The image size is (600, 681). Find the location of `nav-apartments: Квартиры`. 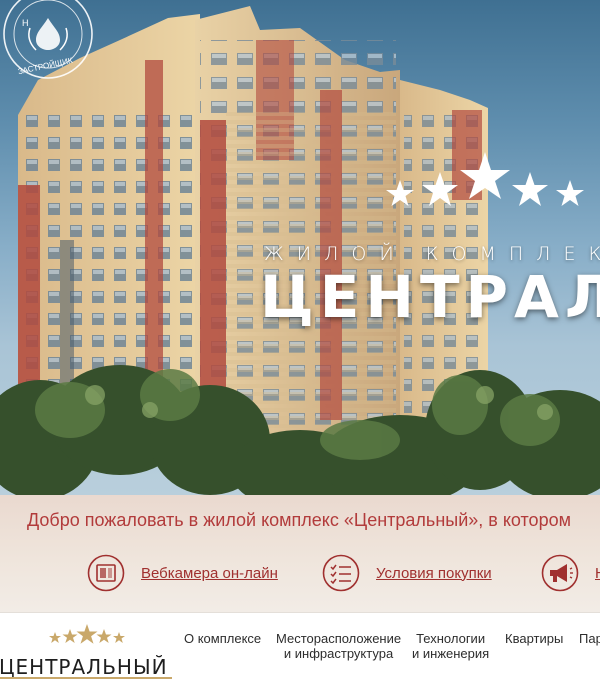

nav-apartments: Квартиры is located at coordinates (534, 638).